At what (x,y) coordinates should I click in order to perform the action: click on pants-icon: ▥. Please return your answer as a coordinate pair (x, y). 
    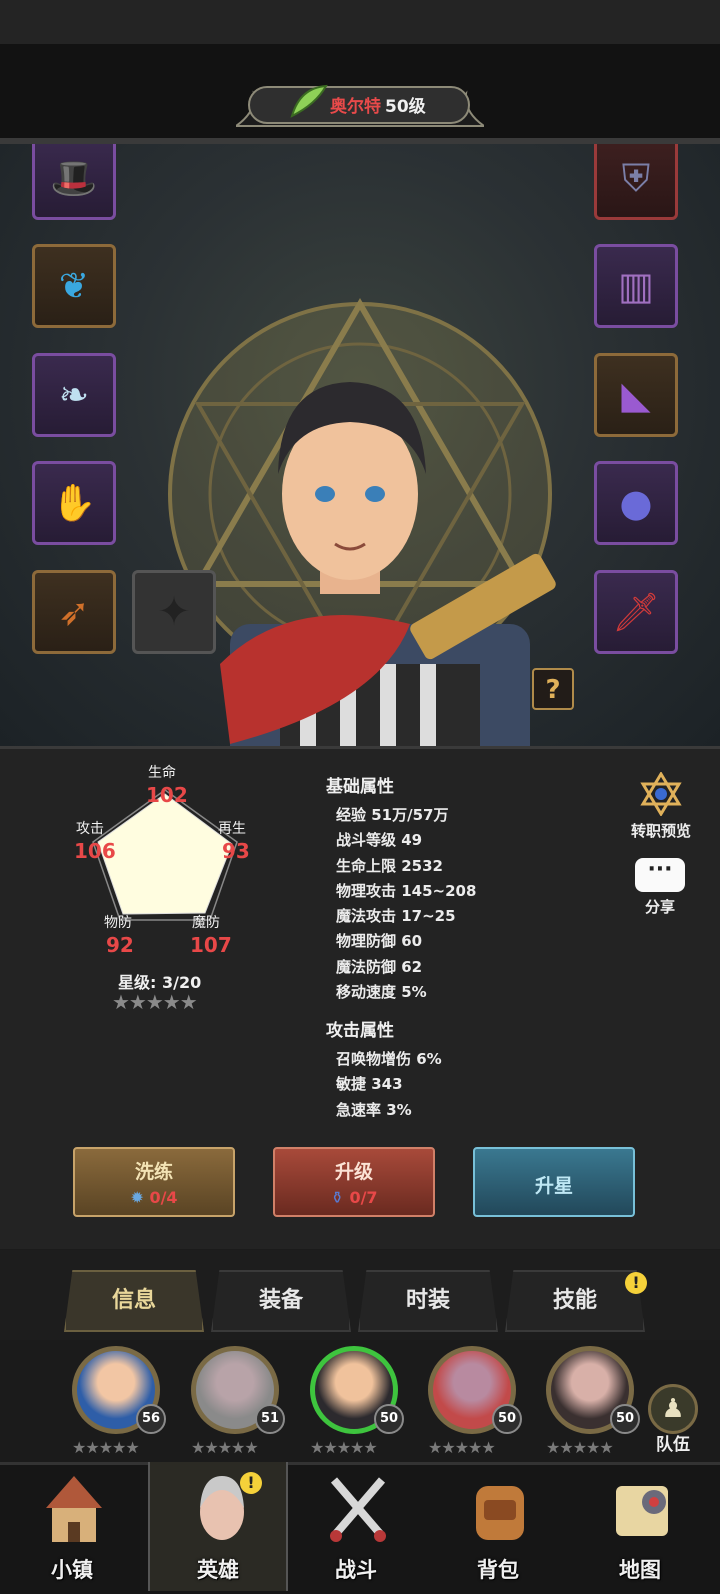
    Looking at the image, I should click on (636, 286).